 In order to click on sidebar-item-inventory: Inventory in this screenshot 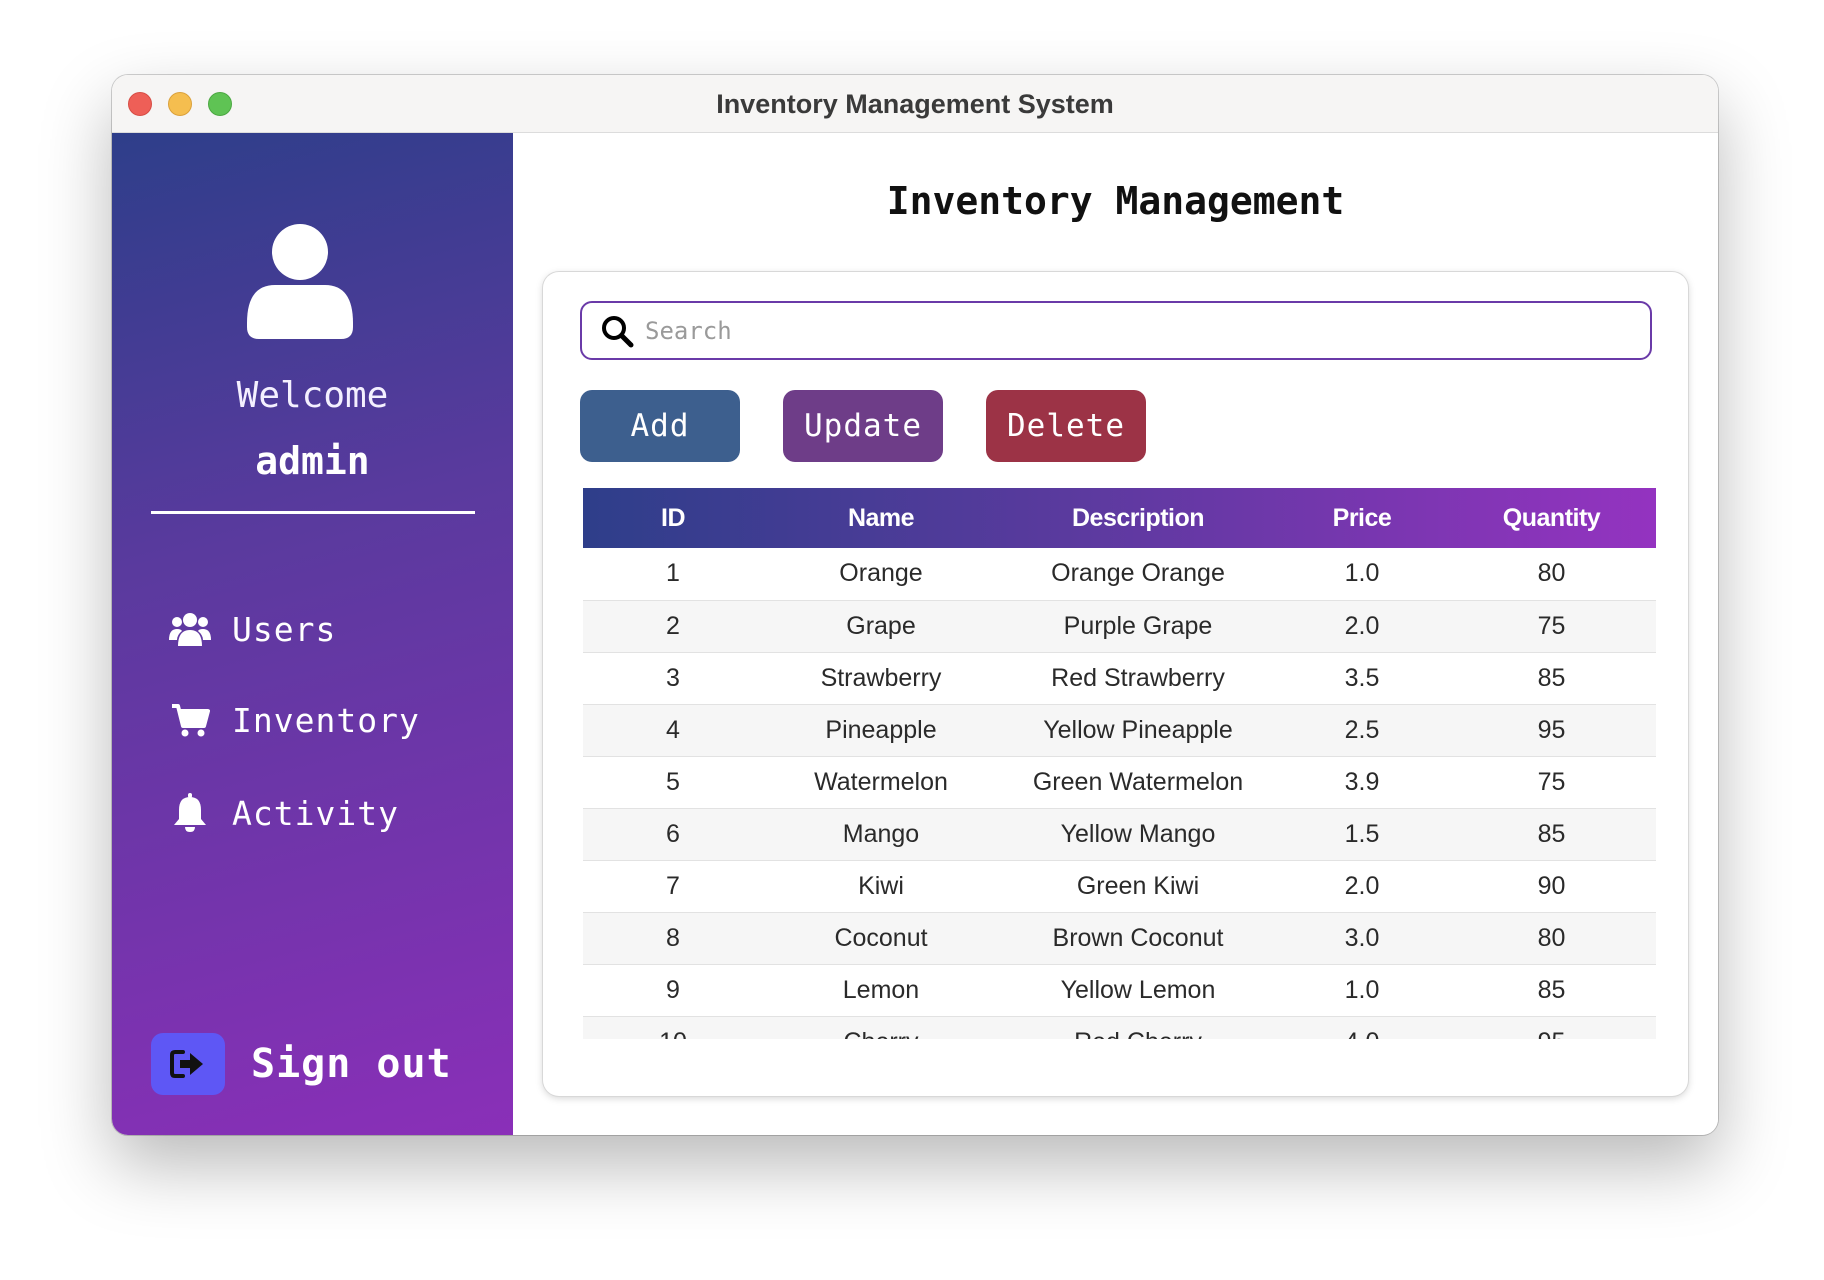, I will do `click(294, 720)`.